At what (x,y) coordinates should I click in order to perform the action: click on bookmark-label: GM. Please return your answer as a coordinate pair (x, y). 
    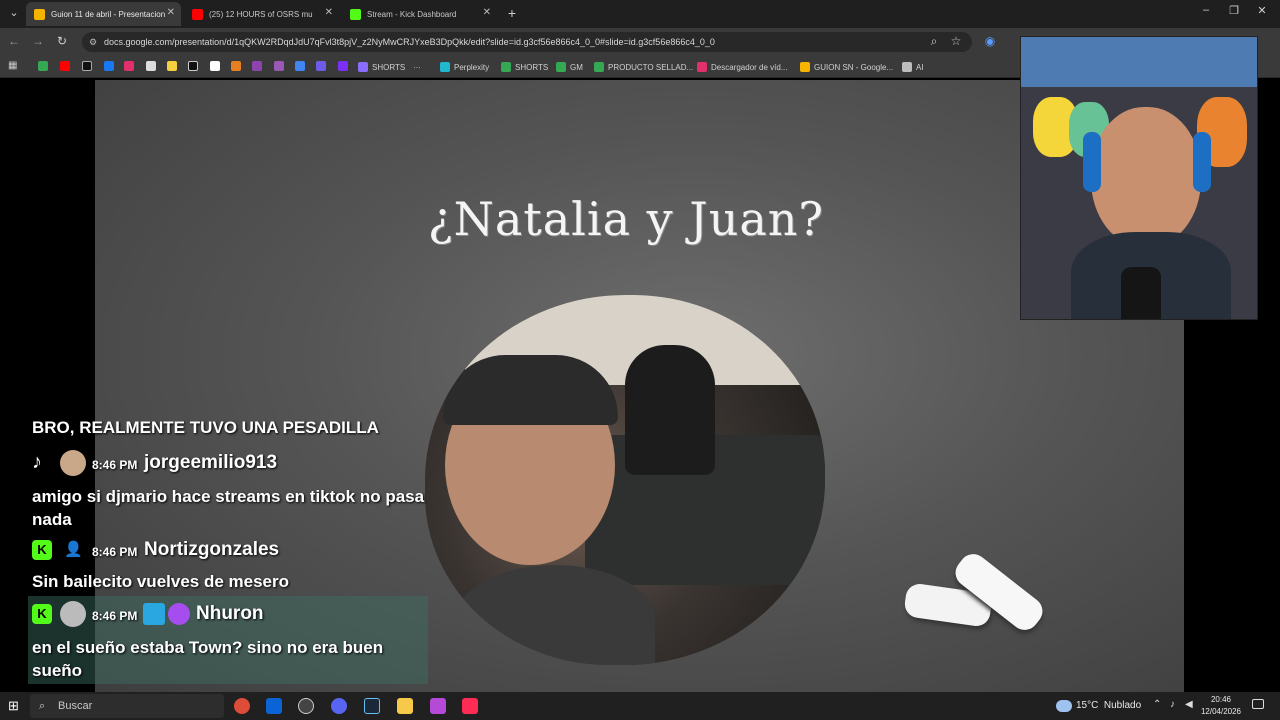
    Looking at the image, I should click on (576, 67).